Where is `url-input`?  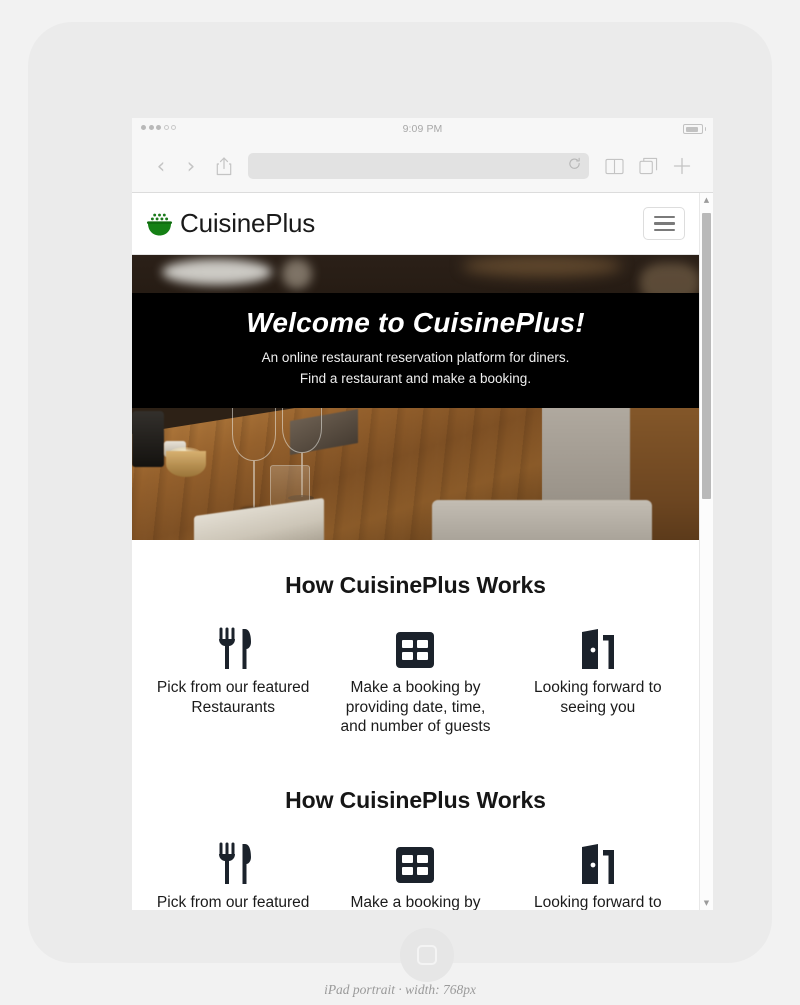
url-input is located at coordinates (418, 166).